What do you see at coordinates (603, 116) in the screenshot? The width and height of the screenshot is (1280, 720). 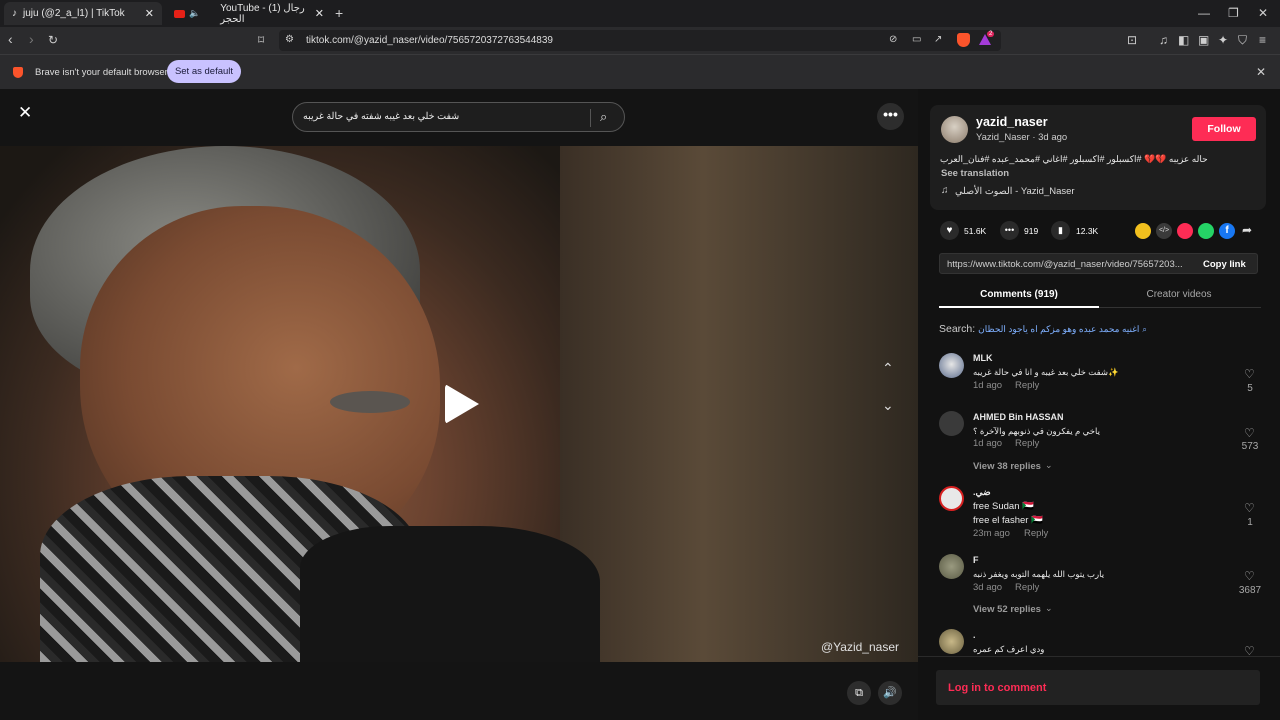 I see `search-icon: ⌕` at bounding box center [603, 116].